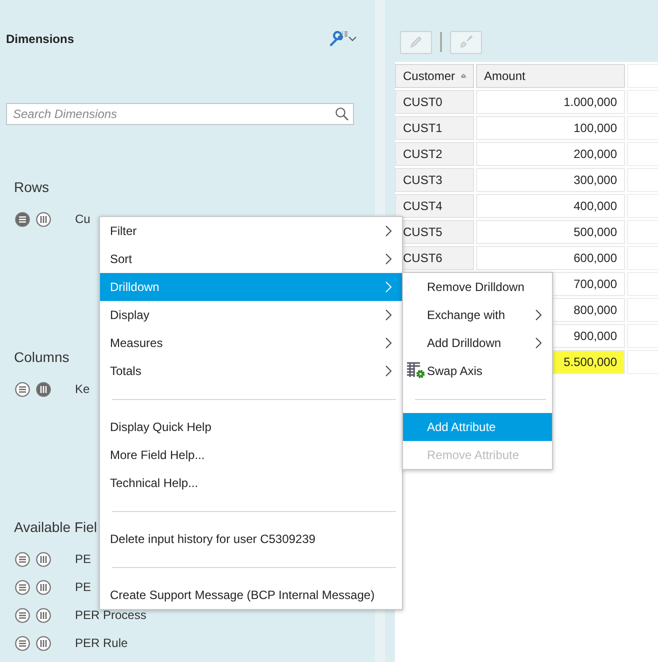 Image resolution: width=658 pixels, height=662 pixels. I want to click on field-label: PER Process, so click(110, 615).